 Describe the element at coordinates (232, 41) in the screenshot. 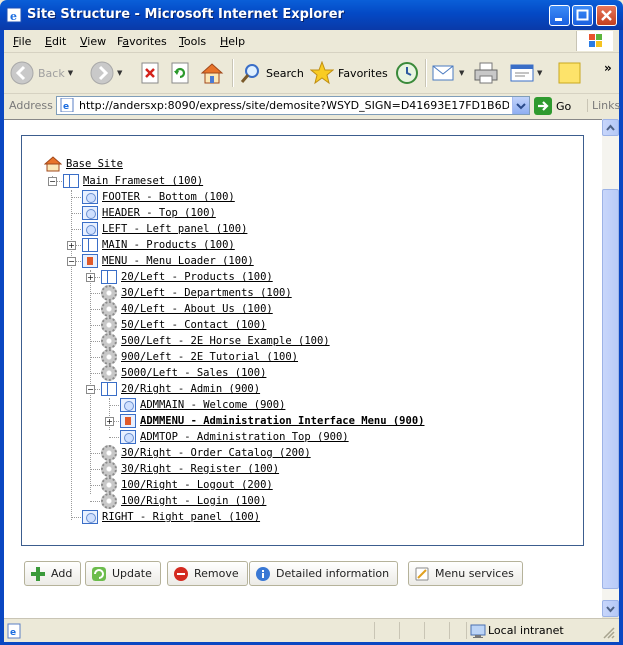

I see `menu-help: Help` at that location.